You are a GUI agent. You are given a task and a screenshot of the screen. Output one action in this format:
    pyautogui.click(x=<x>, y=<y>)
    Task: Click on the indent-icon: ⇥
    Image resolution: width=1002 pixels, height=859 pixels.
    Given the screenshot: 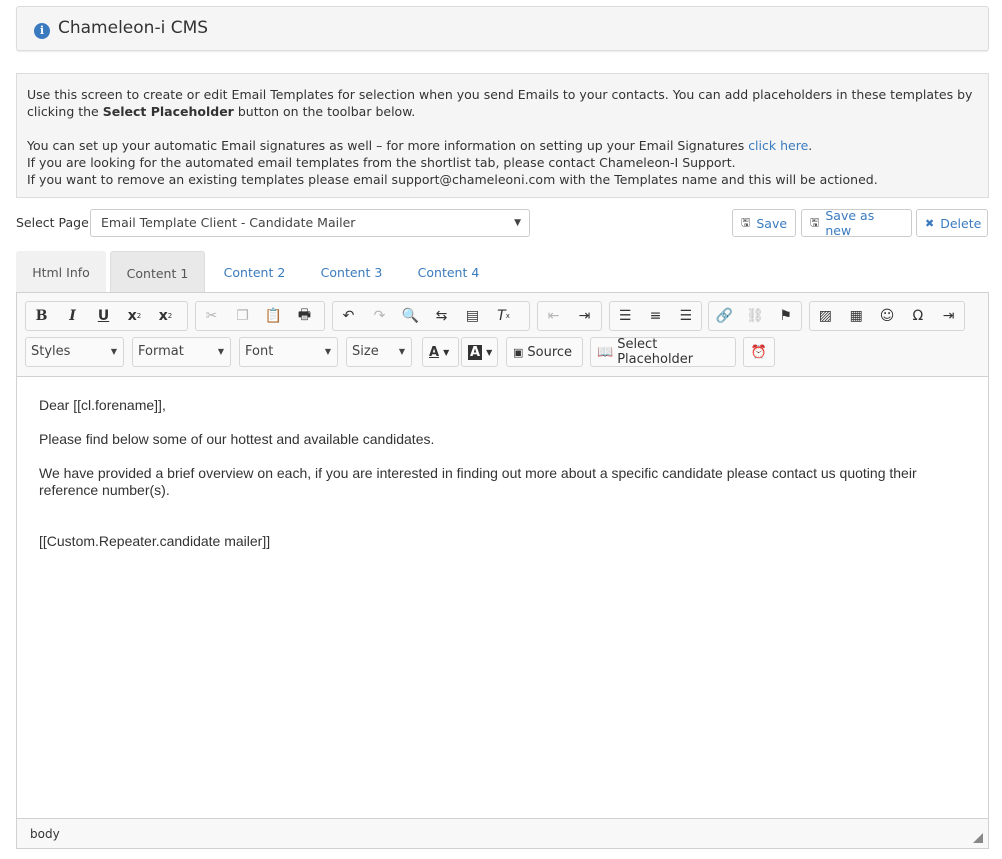 What is the action you would take?
    pyautogui.click(x=584, y=316)
    